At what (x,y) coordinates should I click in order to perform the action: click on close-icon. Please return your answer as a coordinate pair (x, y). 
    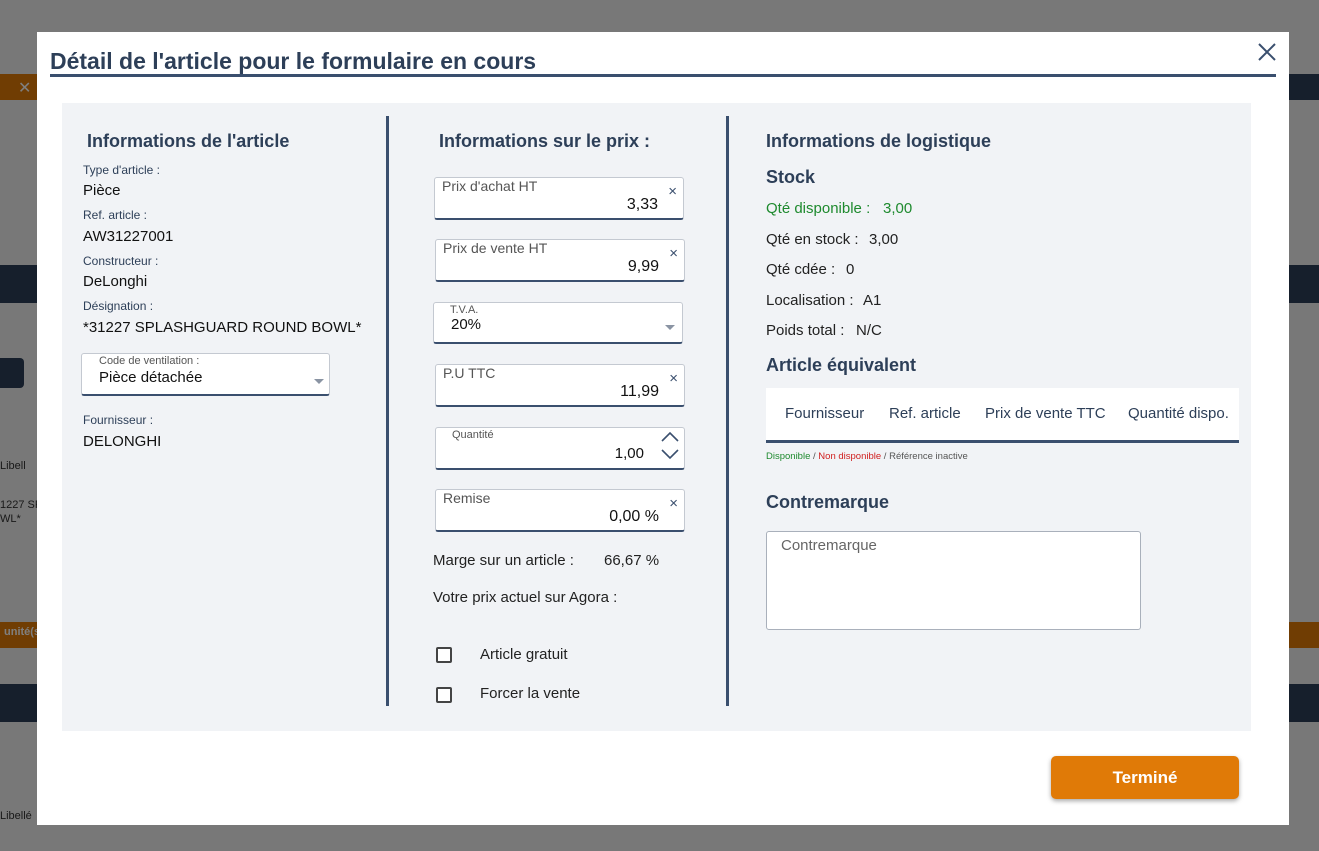
    Looking at the image, I should click on (1267, 52).